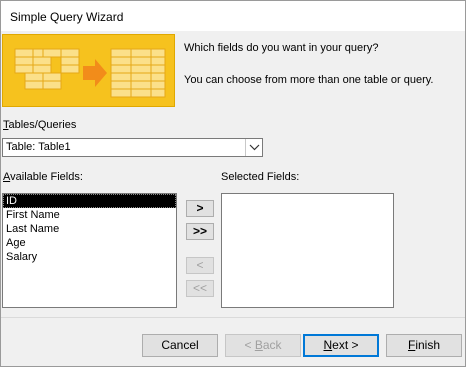  Describe the element at coordinates (200, 231) in the screenshot. I see `add-all-fields-button: >>` at that location.